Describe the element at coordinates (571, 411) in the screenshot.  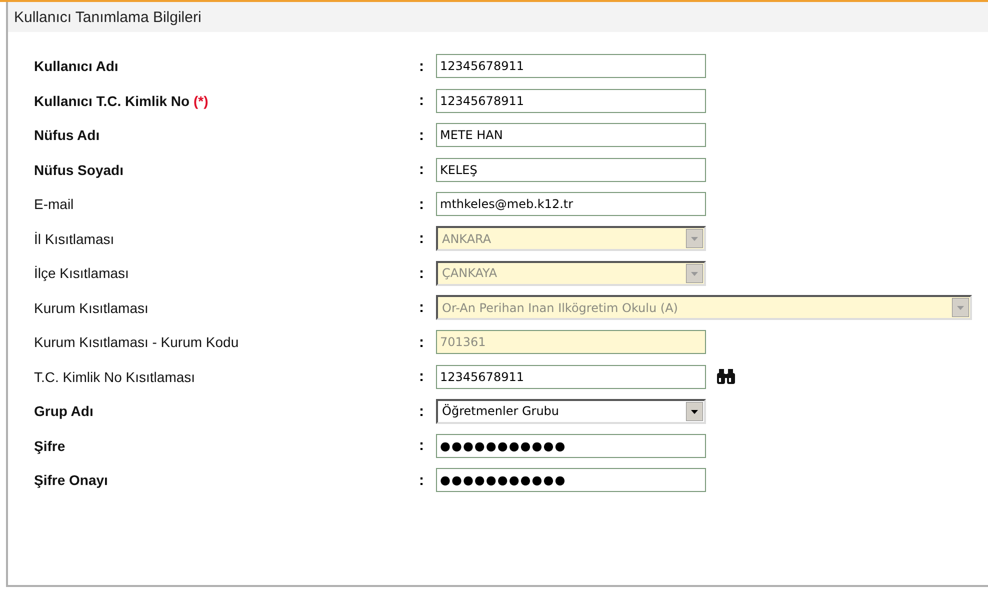
I see `dropdown: Öğretmenler Grubu` at that location.